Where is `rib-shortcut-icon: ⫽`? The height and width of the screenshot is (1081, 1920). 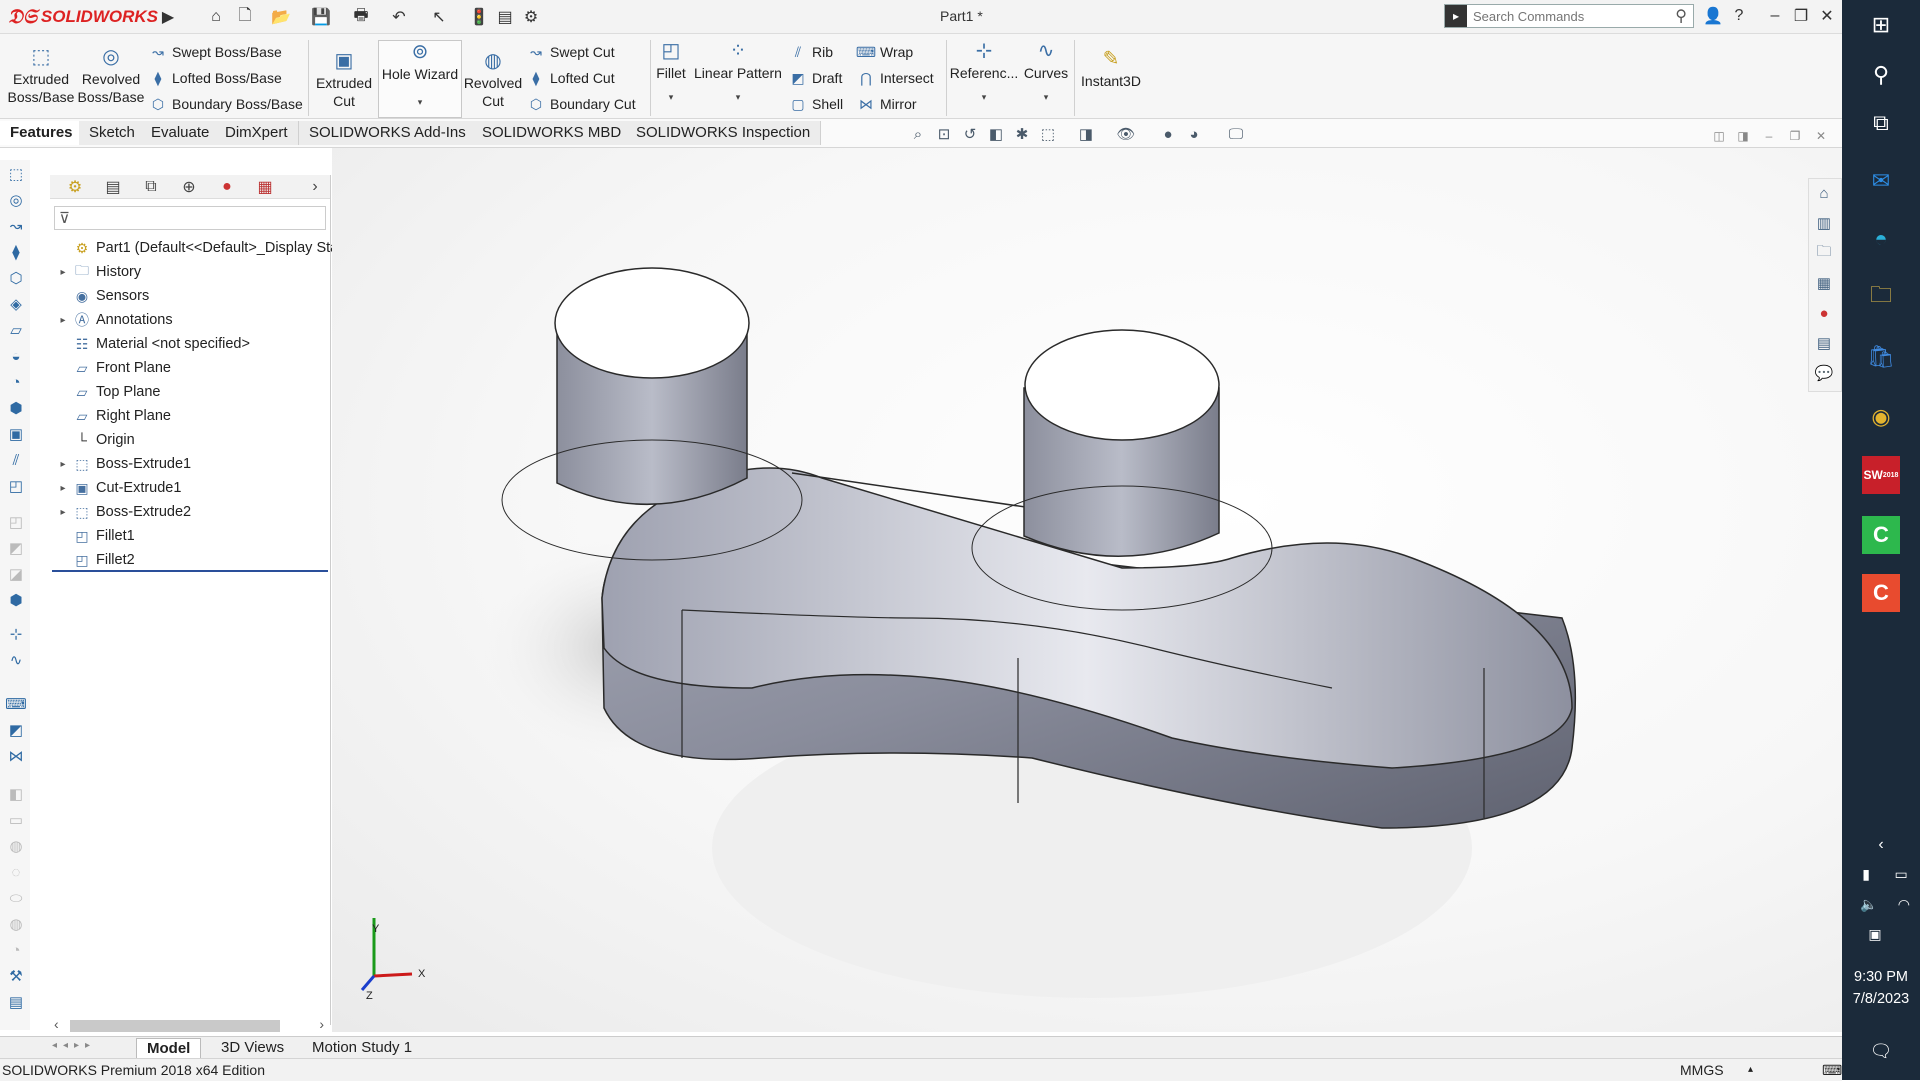 rib-shortcut-icon: ⫽ is located at coordinates (16, 460).